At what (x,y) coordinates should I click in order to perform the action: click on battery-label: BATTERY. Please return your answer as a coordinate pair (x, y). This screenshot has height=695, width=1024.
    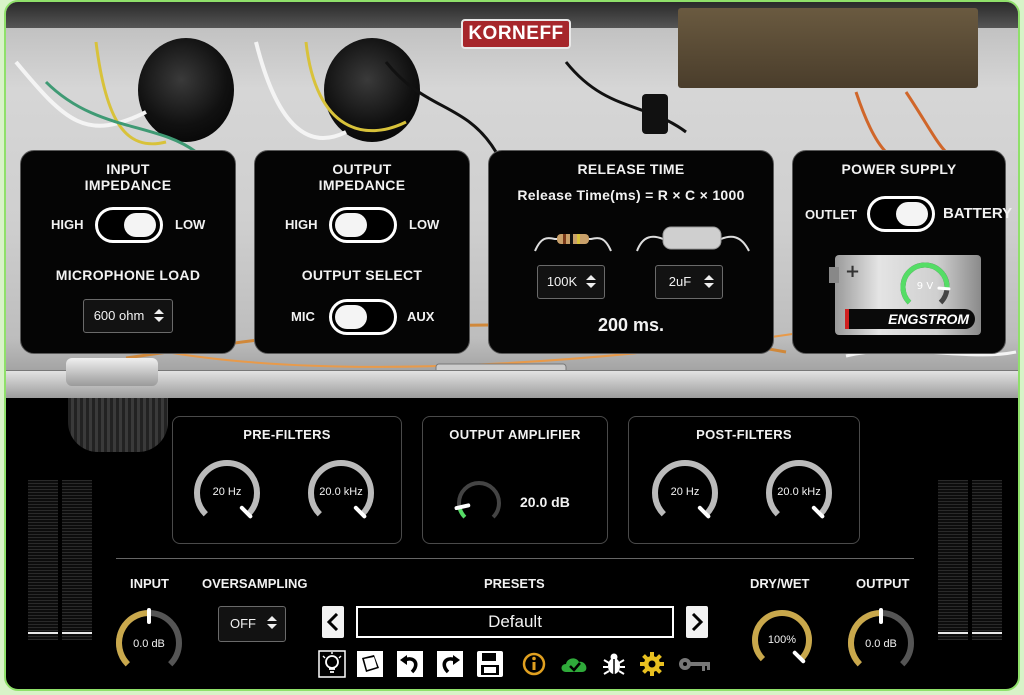
    Looking at the image, I should click on (978, 213).